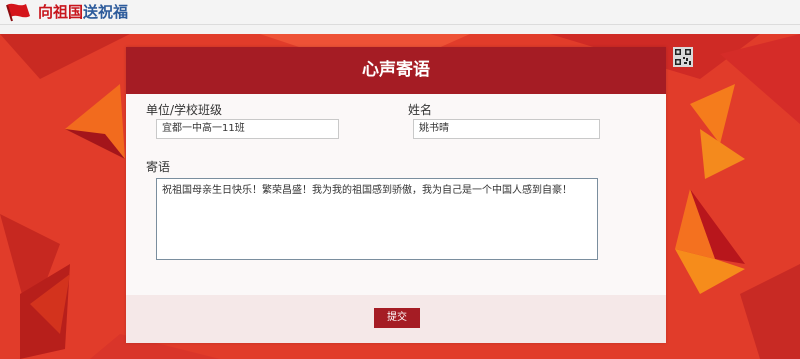  Describe the element at coordinates (683, 57) in the screenshot. I see `qr-code-icon` at that location.